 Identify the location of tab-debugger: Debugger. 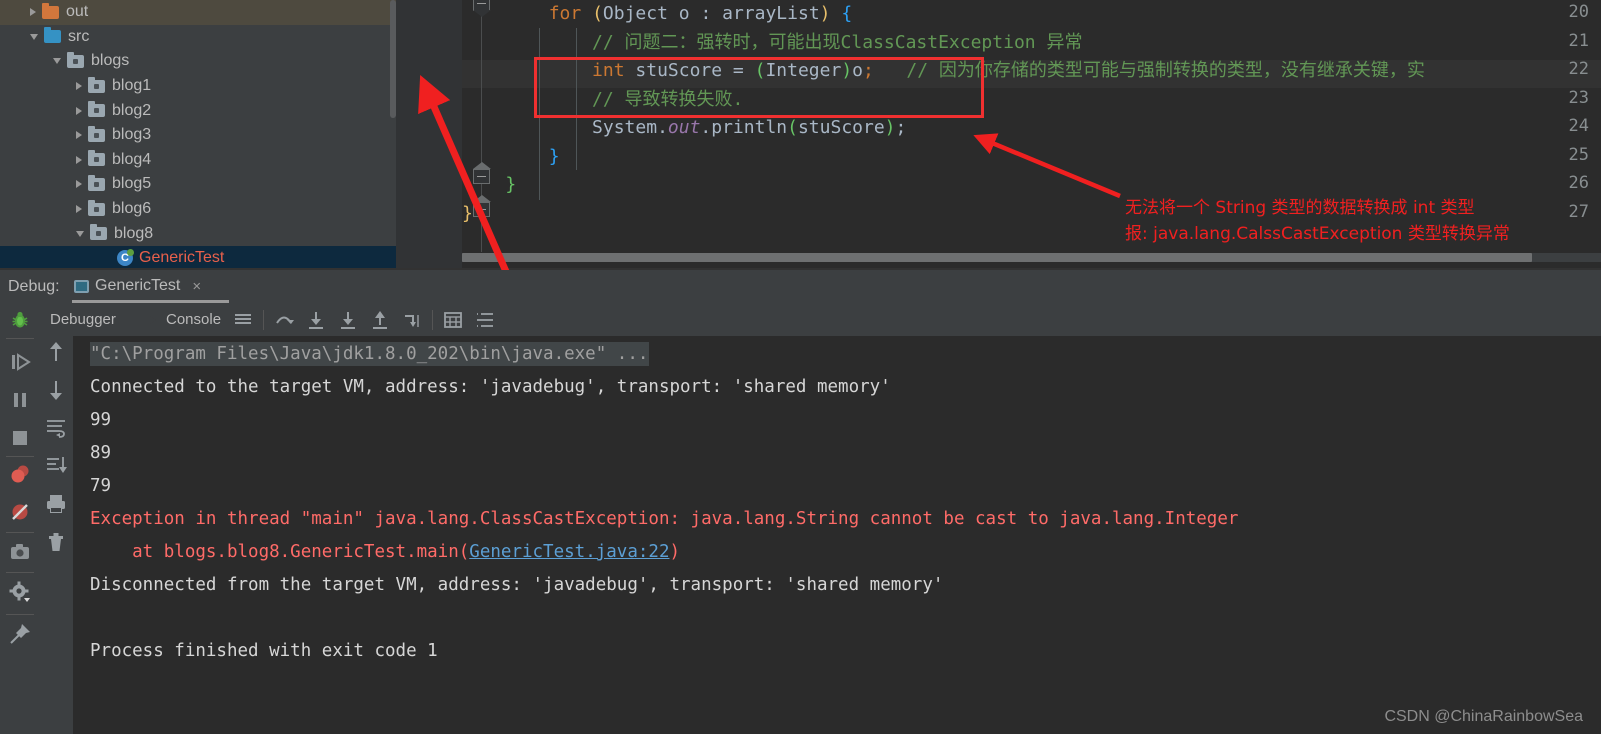
(83, 319).